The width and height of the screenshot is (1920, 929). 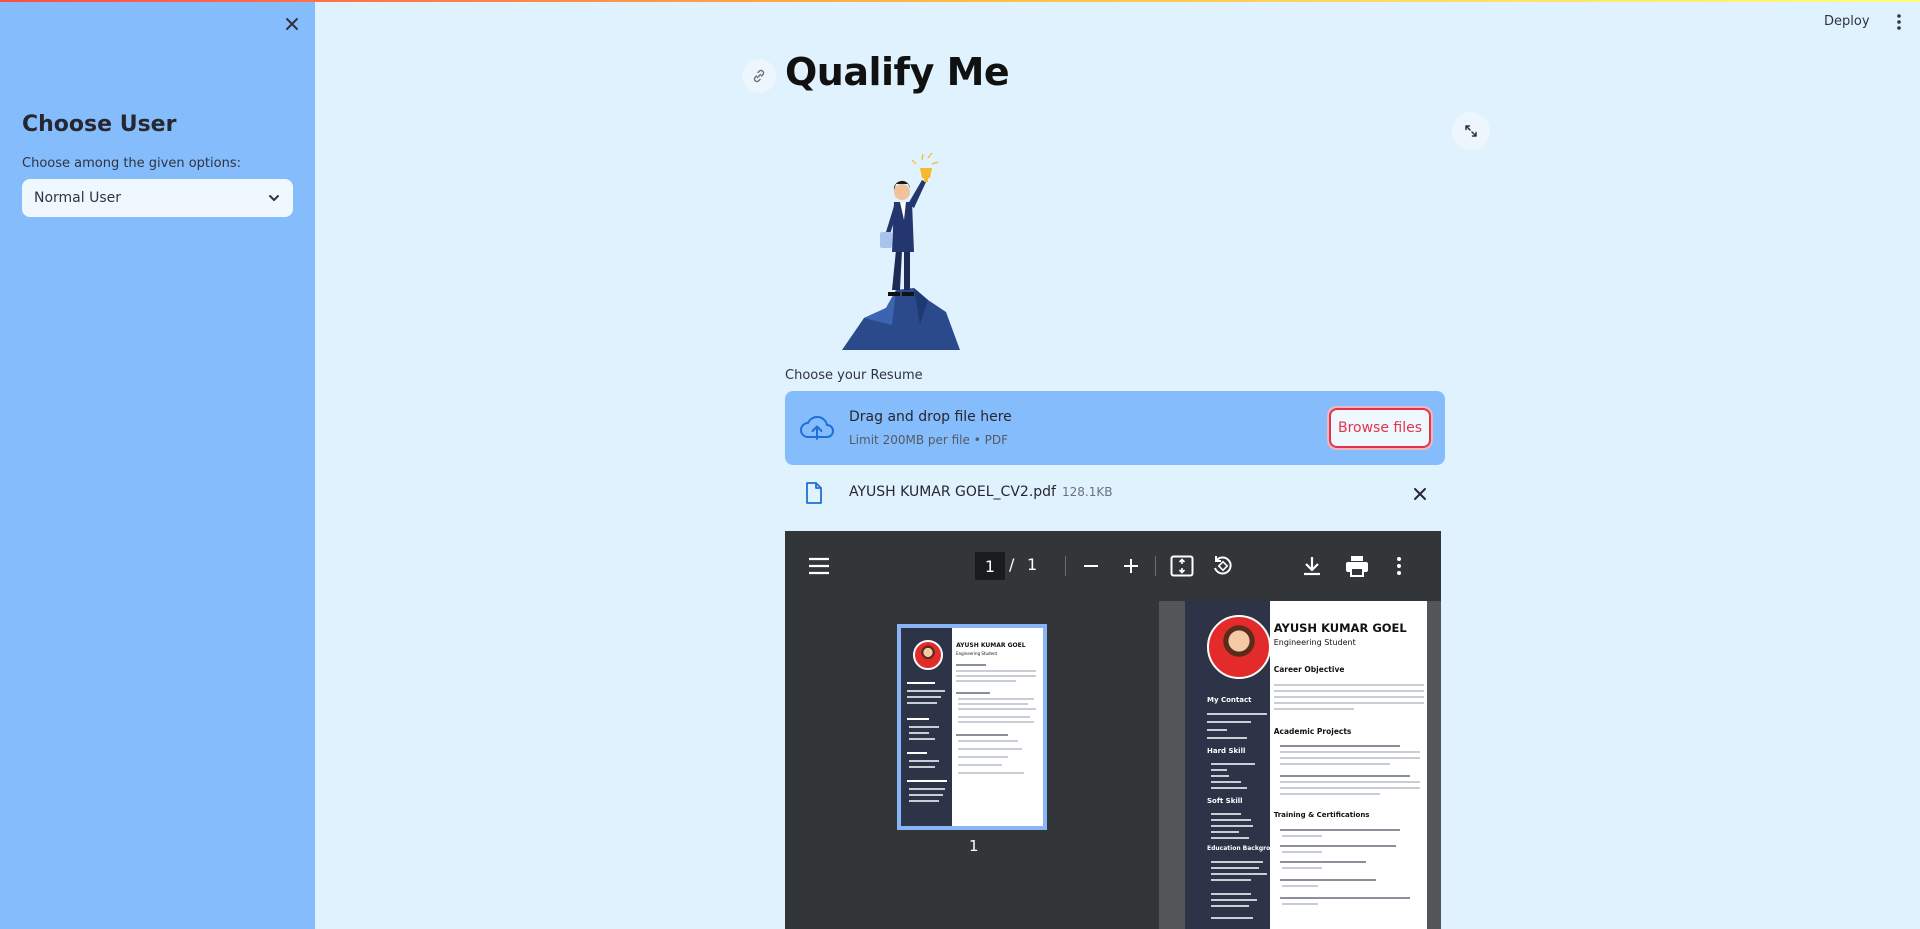 I want to click on section-training-certifications: Training & Certifications, so click(x=1321, y=815).